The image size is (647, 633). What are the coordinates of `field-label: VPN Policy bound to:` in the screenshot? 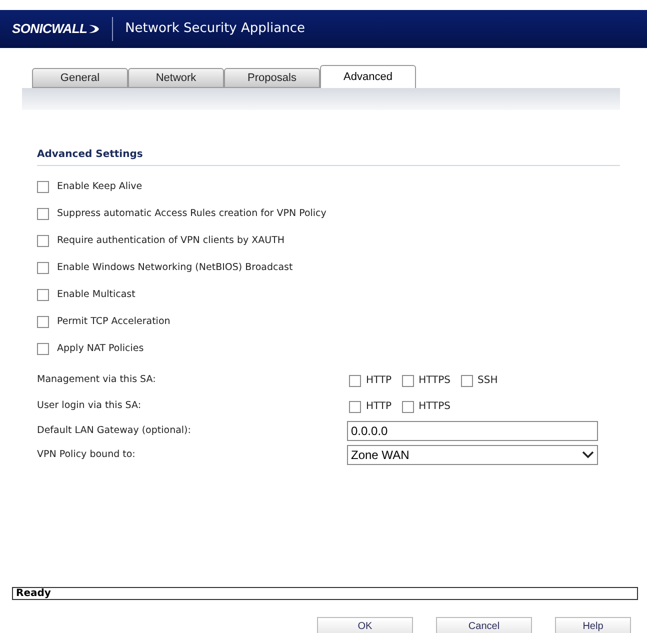 It's located at (86, 455).